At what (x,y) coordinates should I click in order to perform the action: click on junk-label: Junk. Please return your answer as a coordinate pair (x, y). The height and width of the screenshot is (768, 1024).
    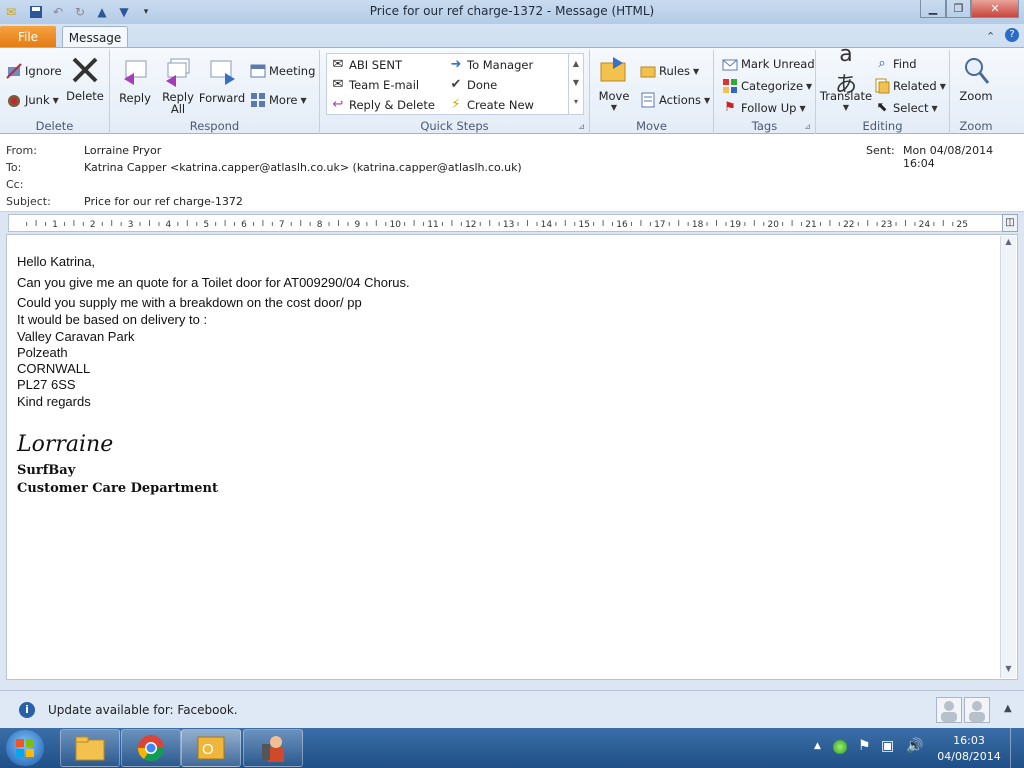
    Looking at the image, I should click on (37, 100).